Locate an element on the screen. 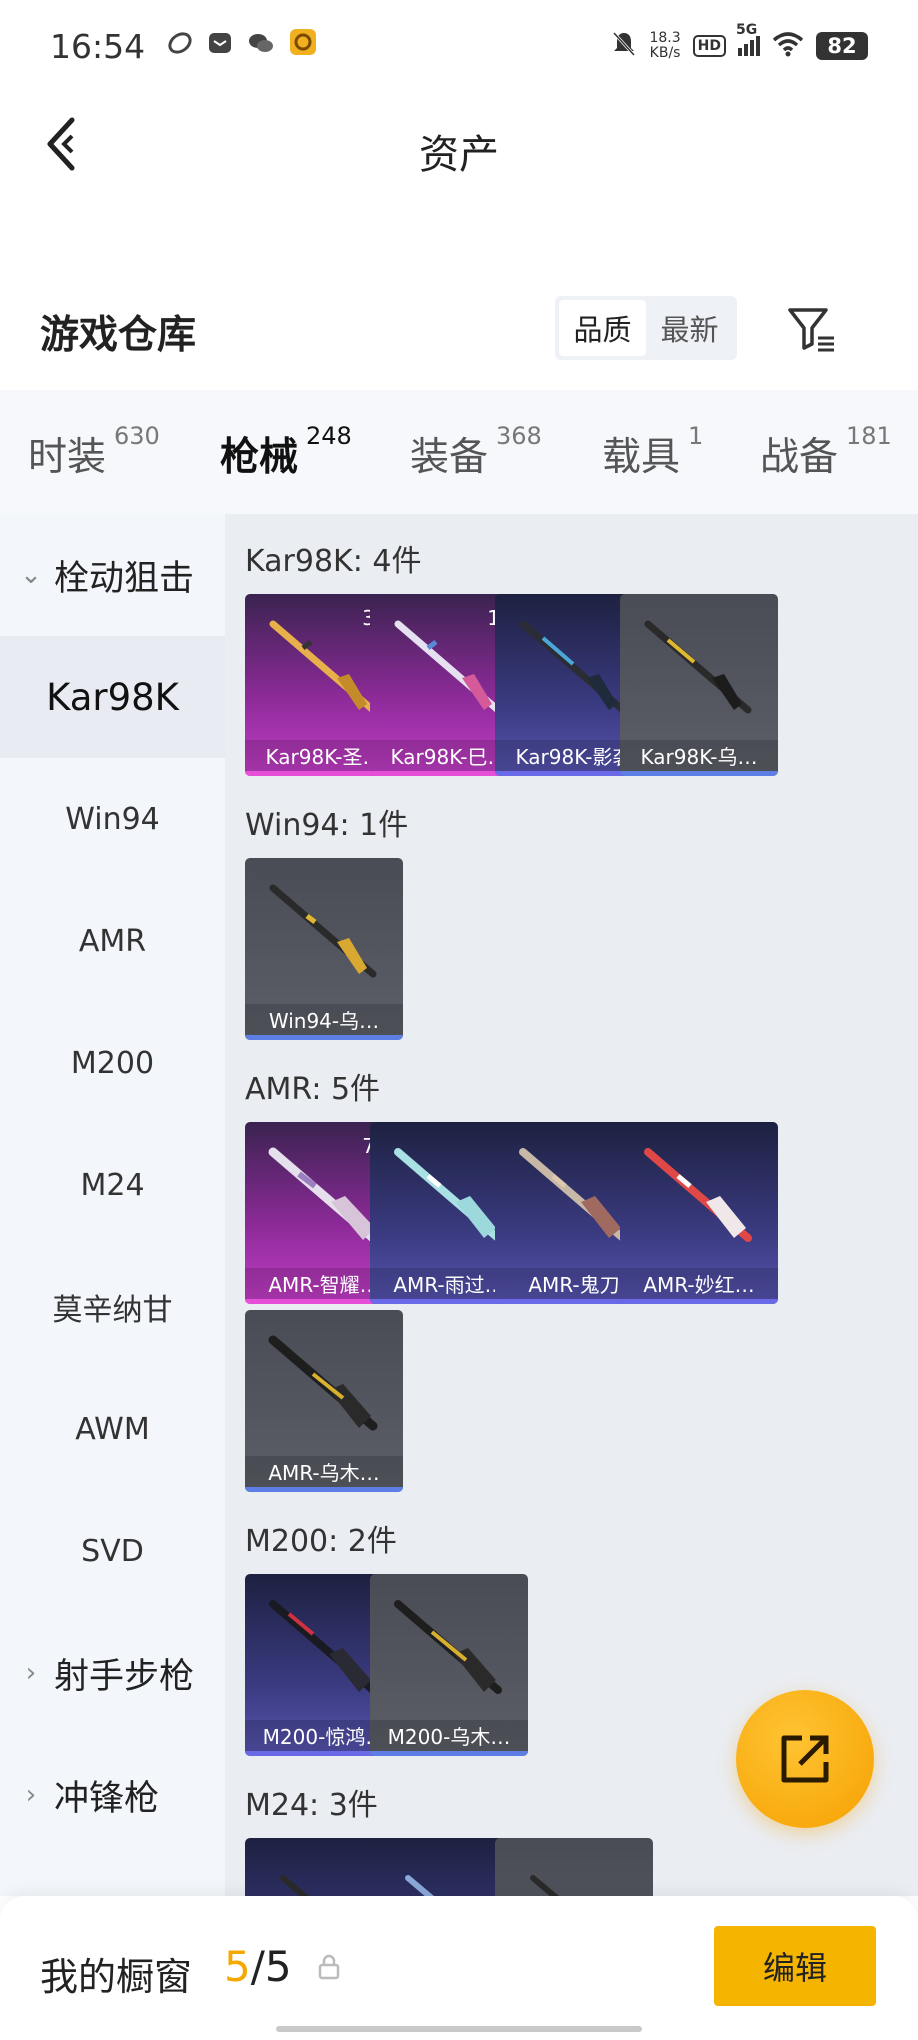 The image size is (918, 2040). weapon-card is located at coordinates (574, 1867).